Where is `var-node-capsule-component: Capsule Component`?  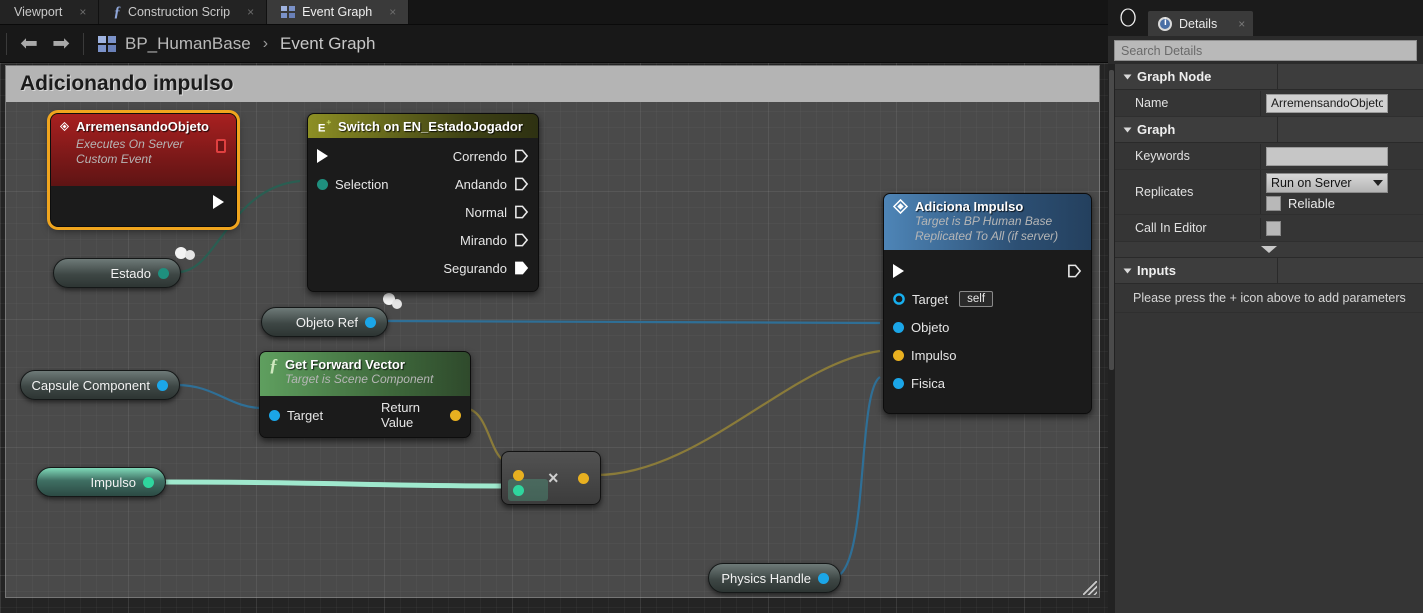
var-node-capsule-component: Capsule Component is located at coordinates (100, 385).